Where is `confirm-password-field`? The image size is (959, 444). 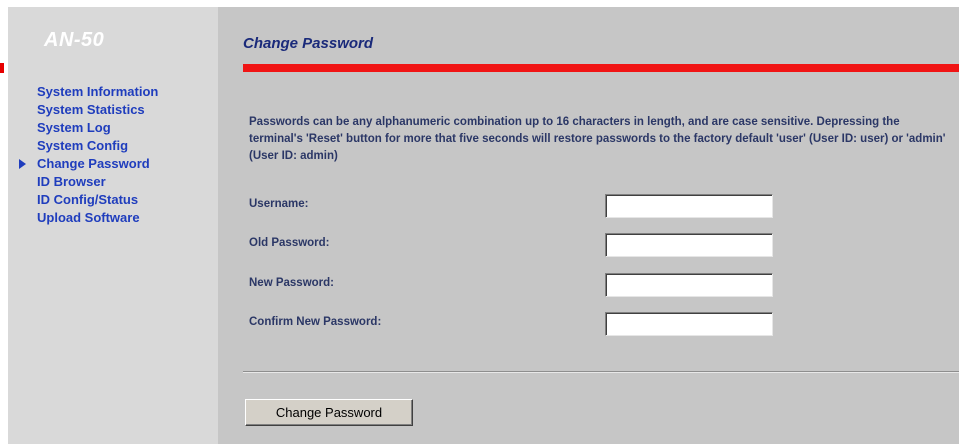
confirm-password-field is located at coordinates (689, 324).